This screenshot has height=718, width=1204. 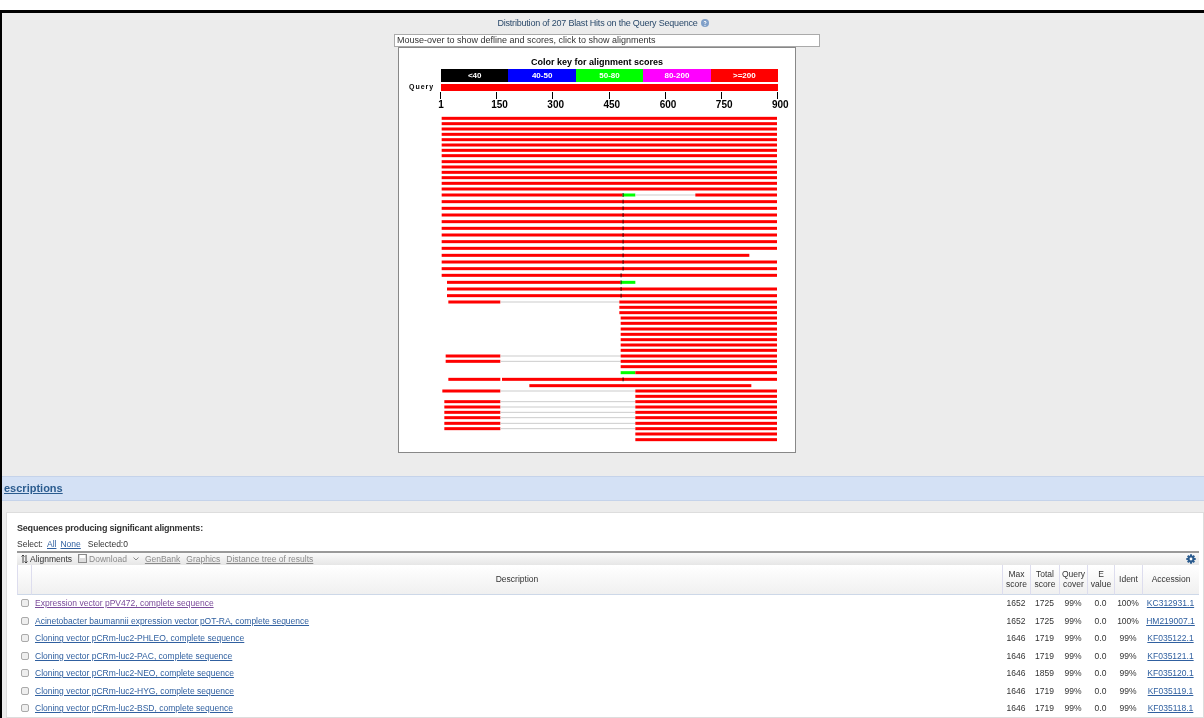 What do you see at coordinates (107, 543) in the screenshot?
I see `selected-count: Selected:0` at bounding box center [107, 543].